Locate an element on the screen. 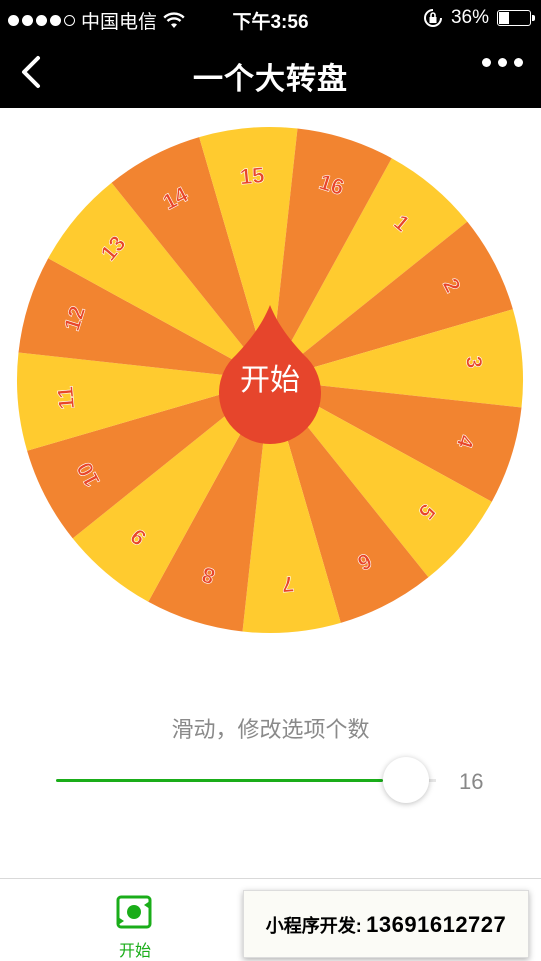  slider-value: 16 is located at coordinates (471, 781).